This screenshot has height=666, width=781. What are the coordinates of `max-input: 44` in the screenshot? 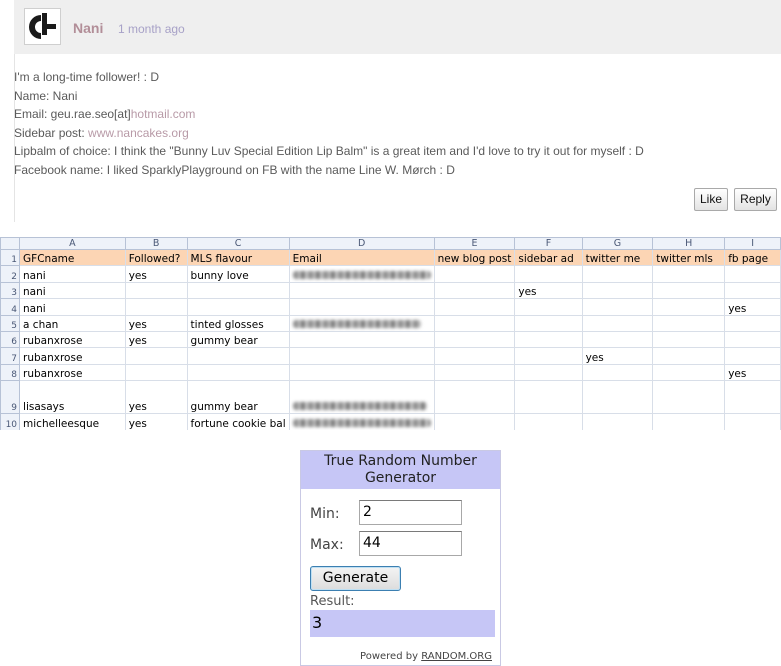 It's located at (410, 543).